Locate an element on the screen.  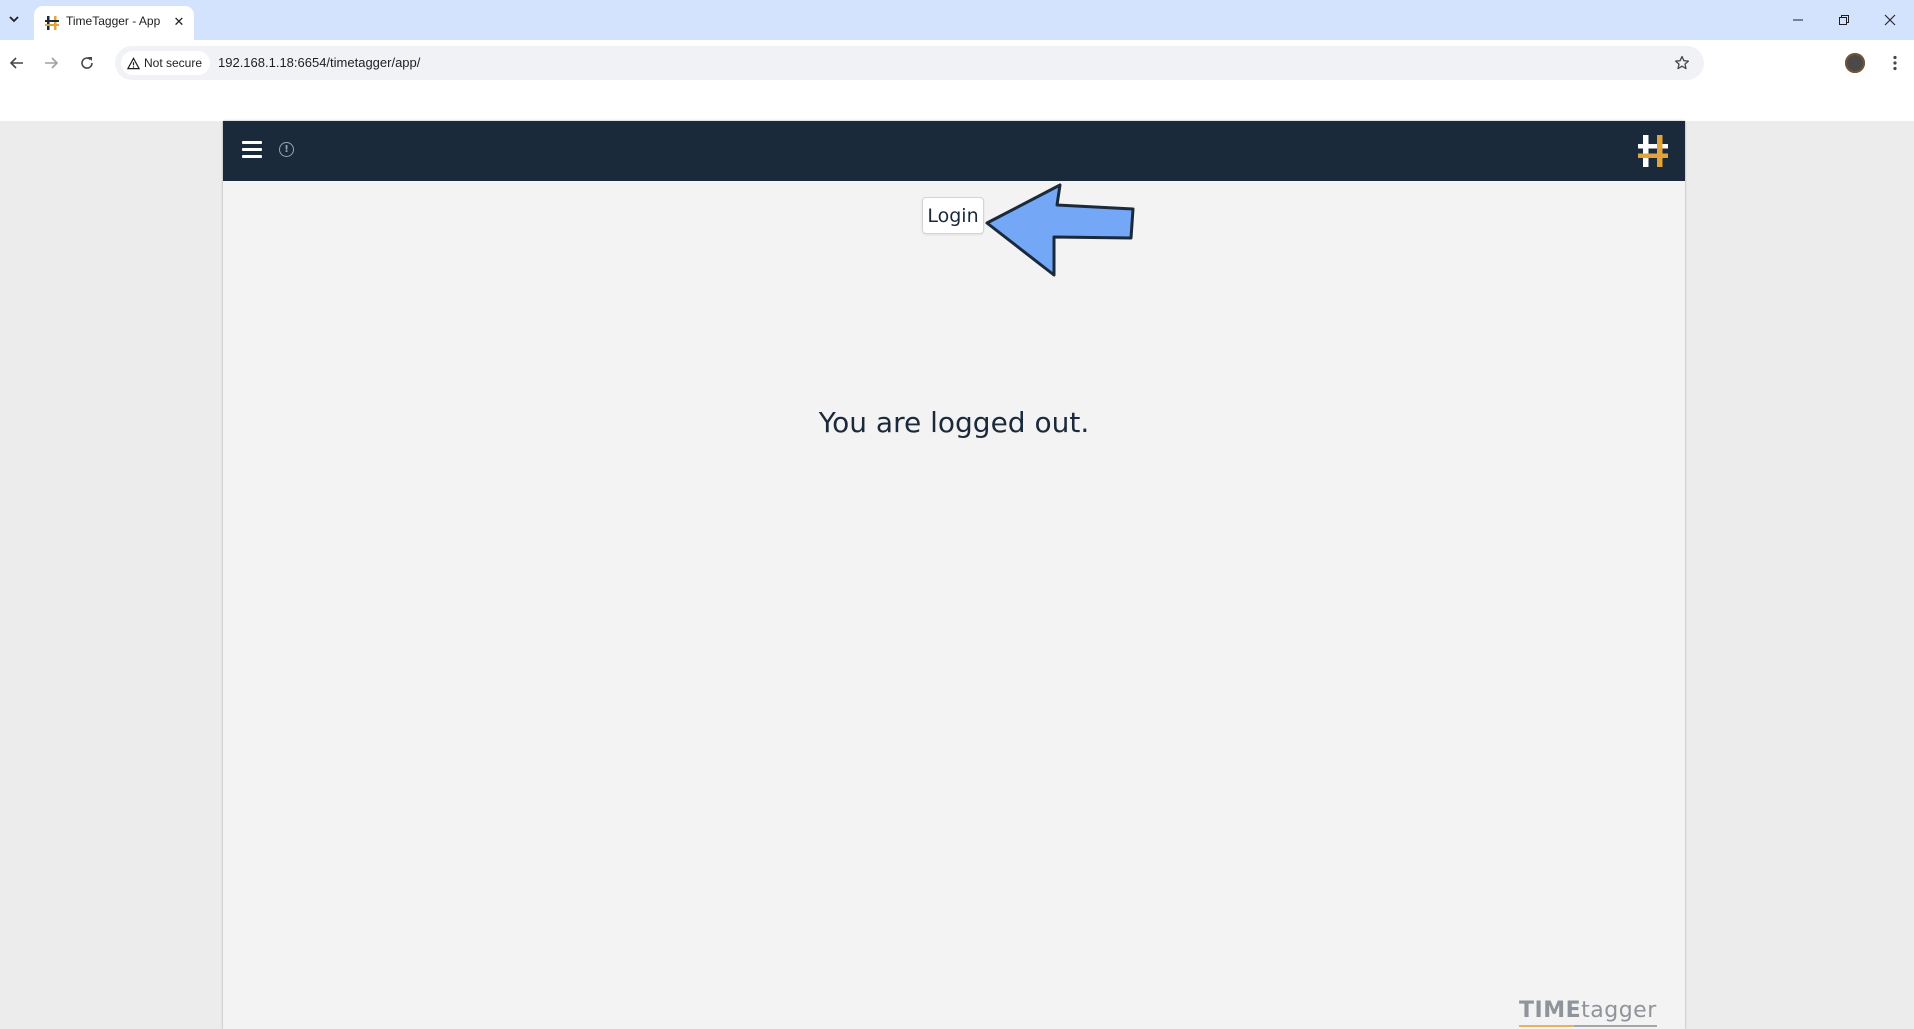
tab-title: TimeTagger - App is located at coordinates (113, 21).